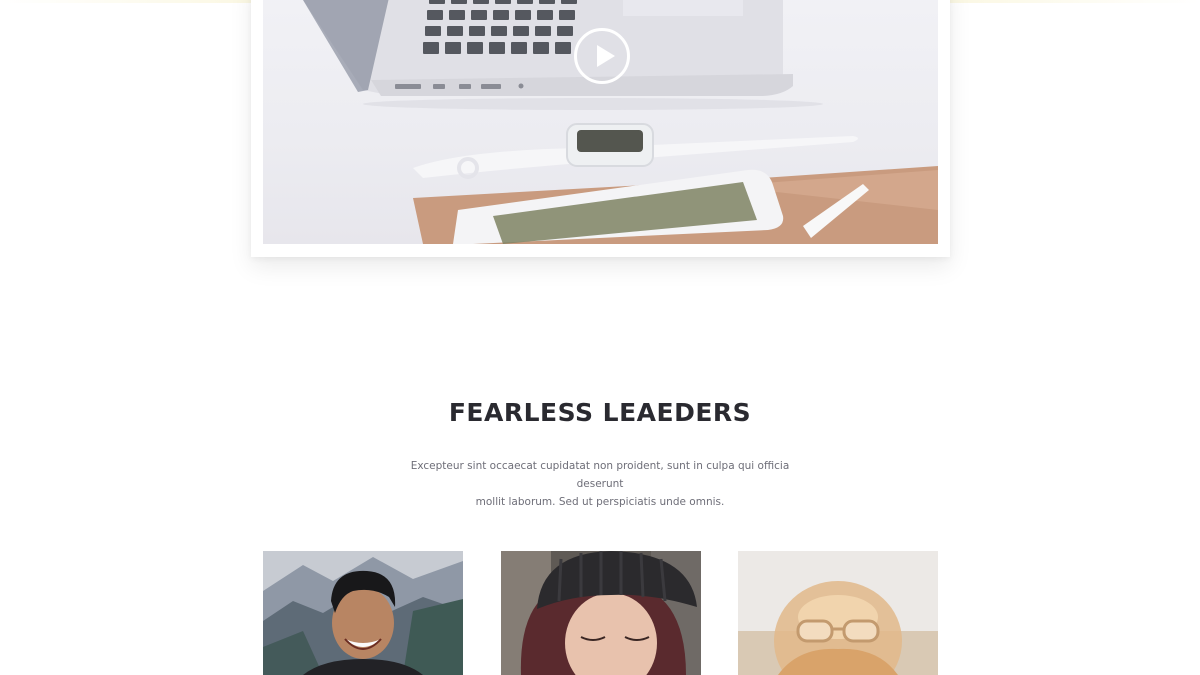  What do you see at coordinates (606, 56) in the screenshot?
I see `play-icon` at bounding box center [606, 56].